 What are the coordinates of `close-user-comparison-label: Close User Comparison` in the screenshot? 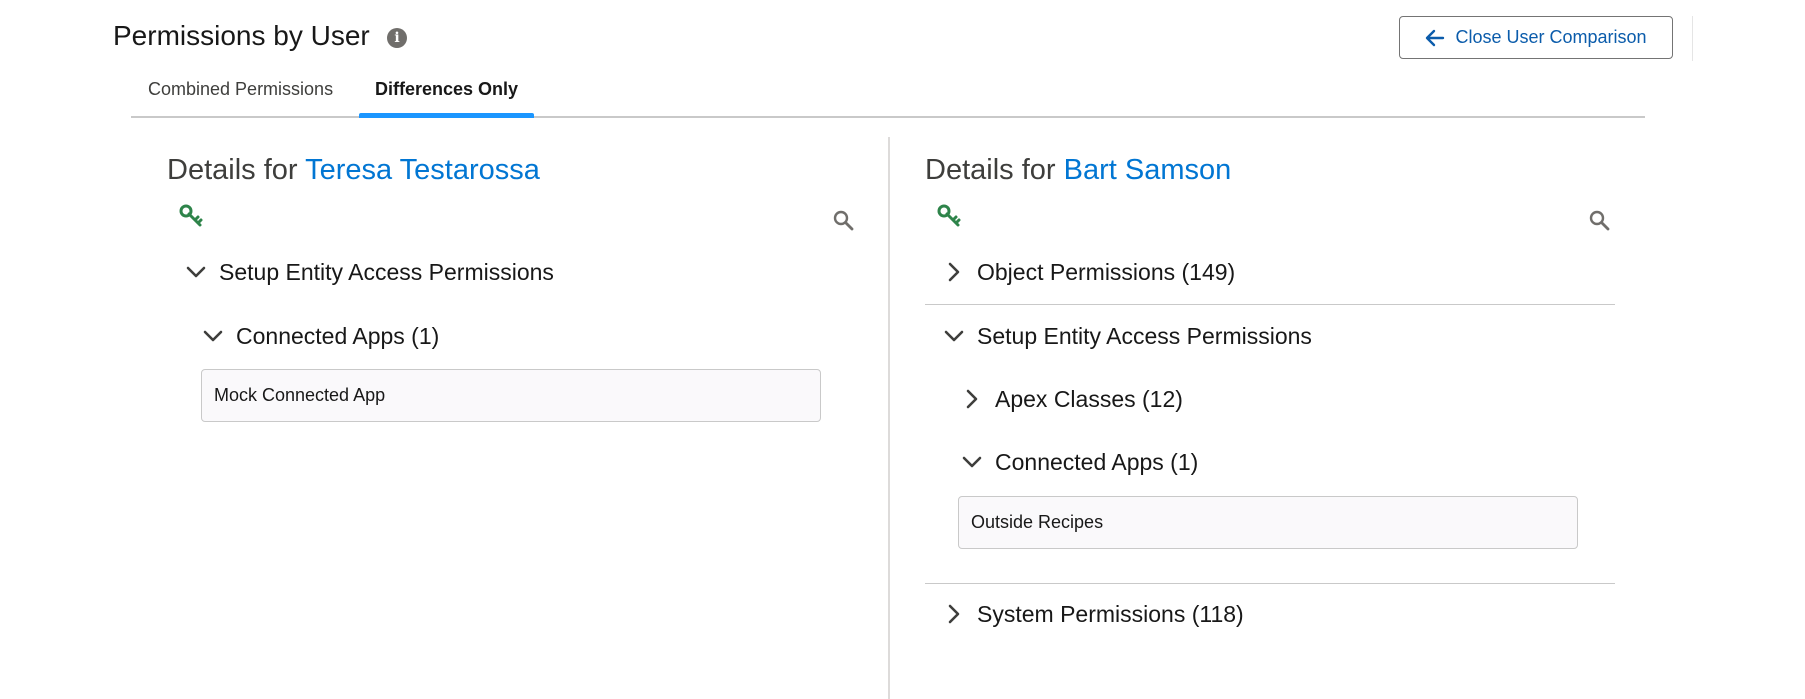 It's located at (1551, 37).